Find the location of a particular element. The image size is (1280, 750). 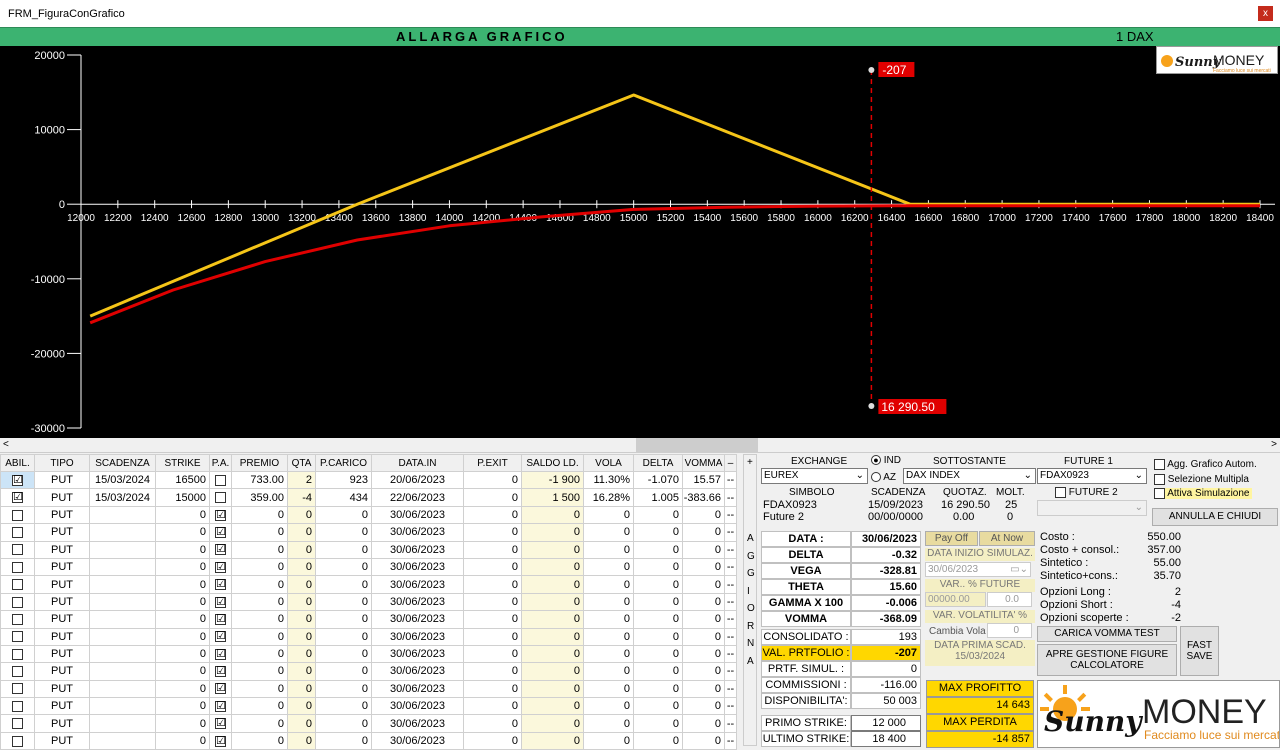

column-header: P.CARICO is located at coordinates (343, 463).